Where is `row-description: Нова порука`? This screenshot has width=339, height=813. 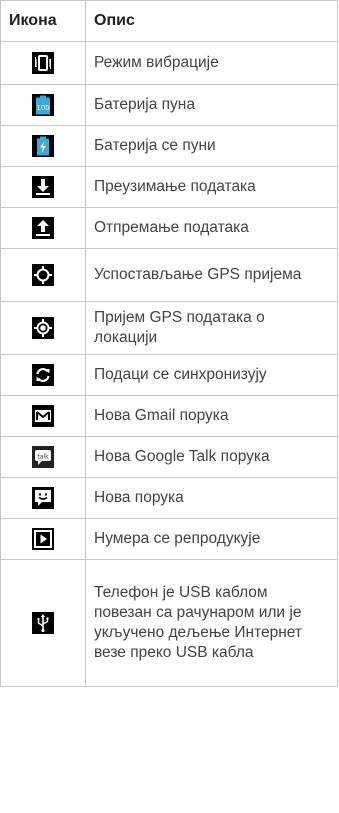
row-description: Нова порука is located at coordinates (211, 498).